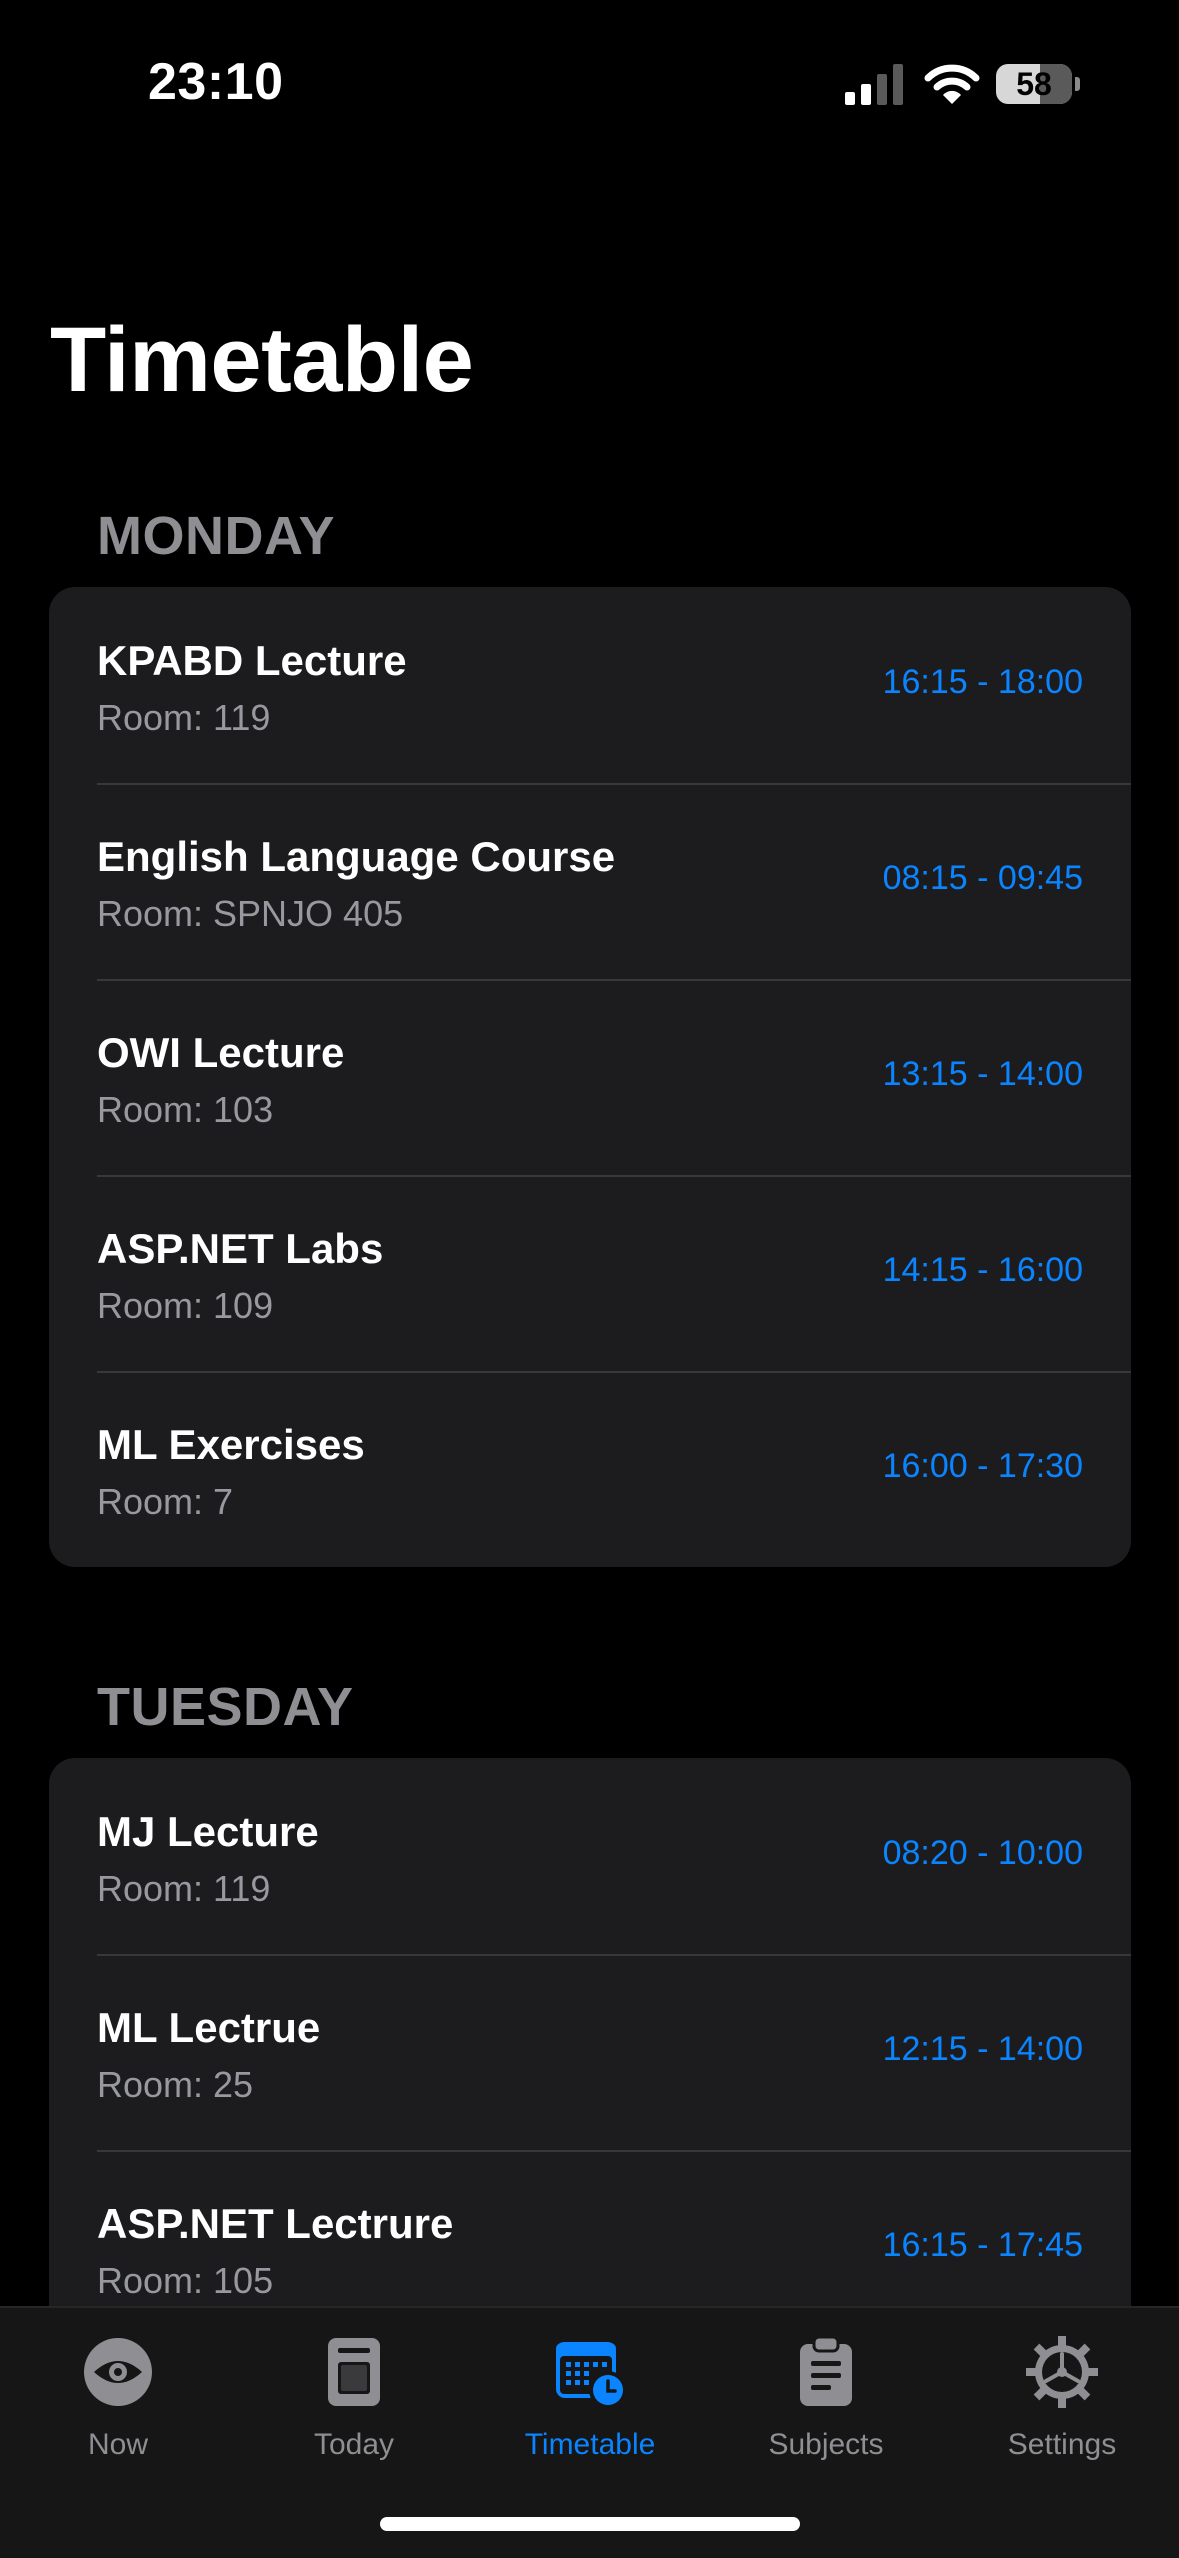 The width and height of the screenshot is (1179, 2558). I want to click on status-bar: 23:10 58, so click(589, 75).